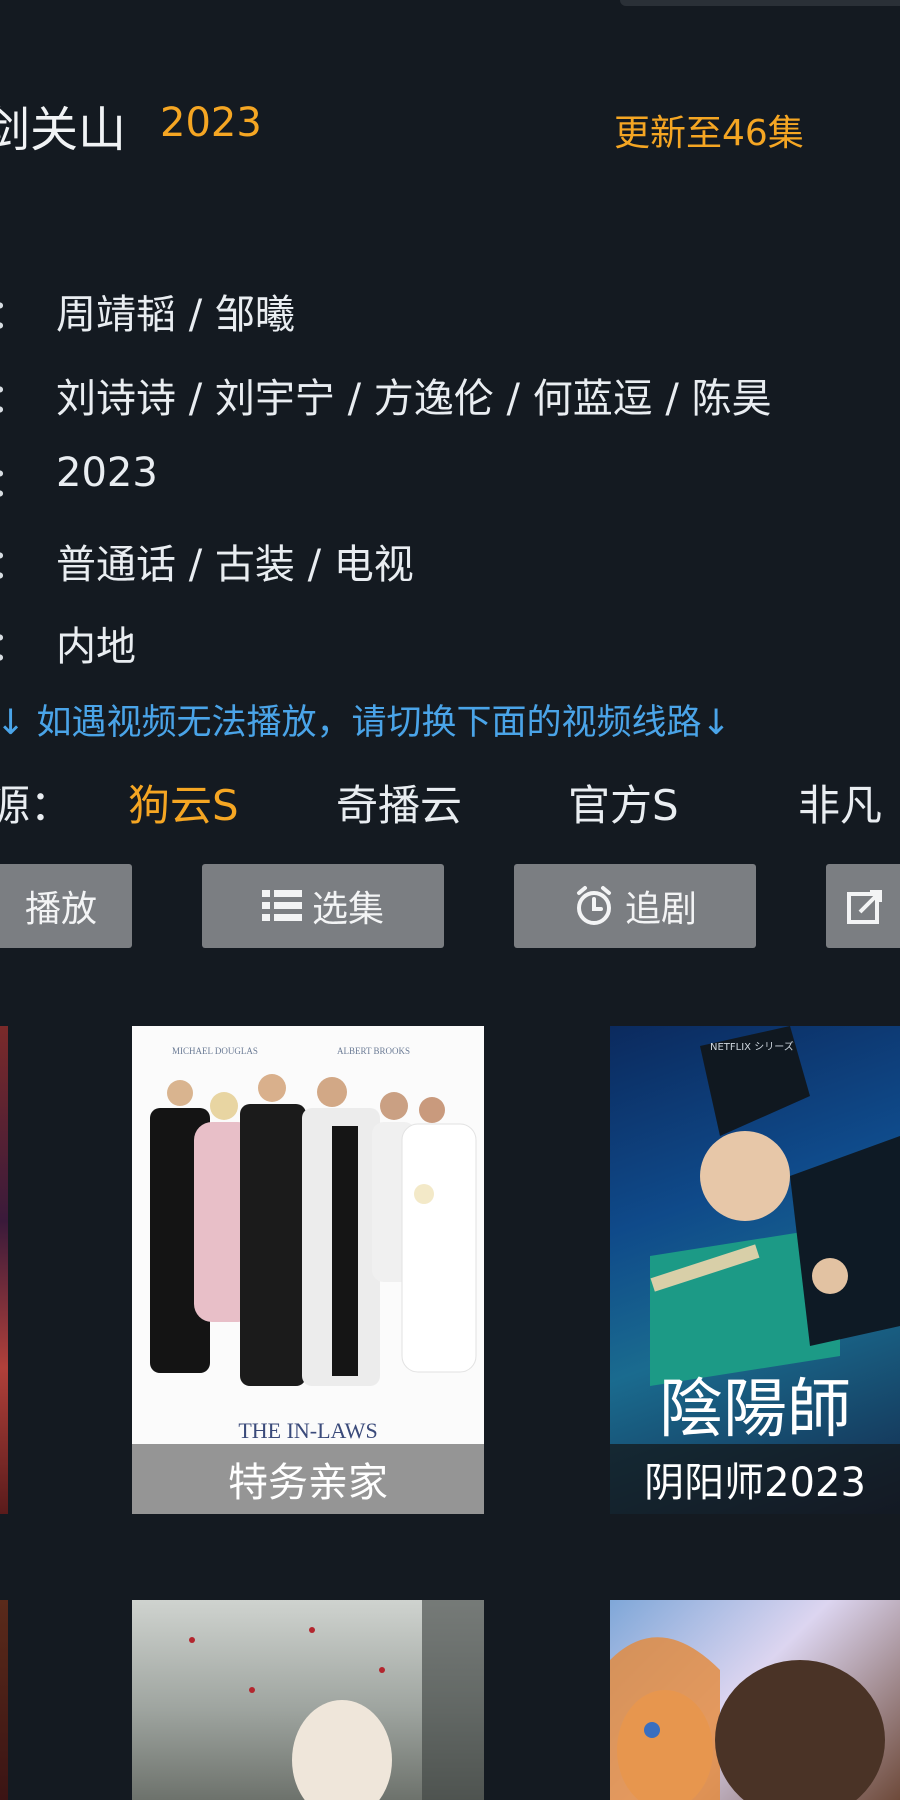 The height and width of the screenshot is (1800, 900). I want to click on play-button: 播放, so click(66, 906).